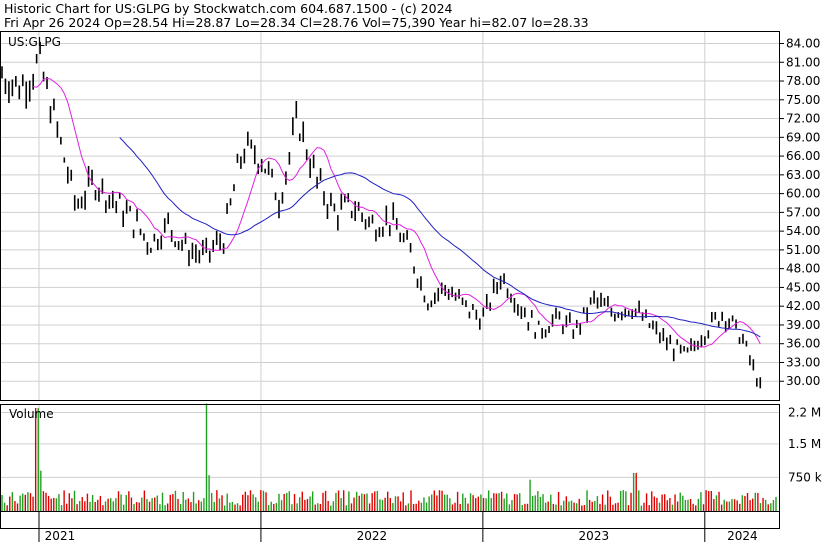 The width and height of the screenshot is (830, 543). Describe the element at coordinates (31, 414) in the screenshot. I see `volume-label: Volume` at that location.